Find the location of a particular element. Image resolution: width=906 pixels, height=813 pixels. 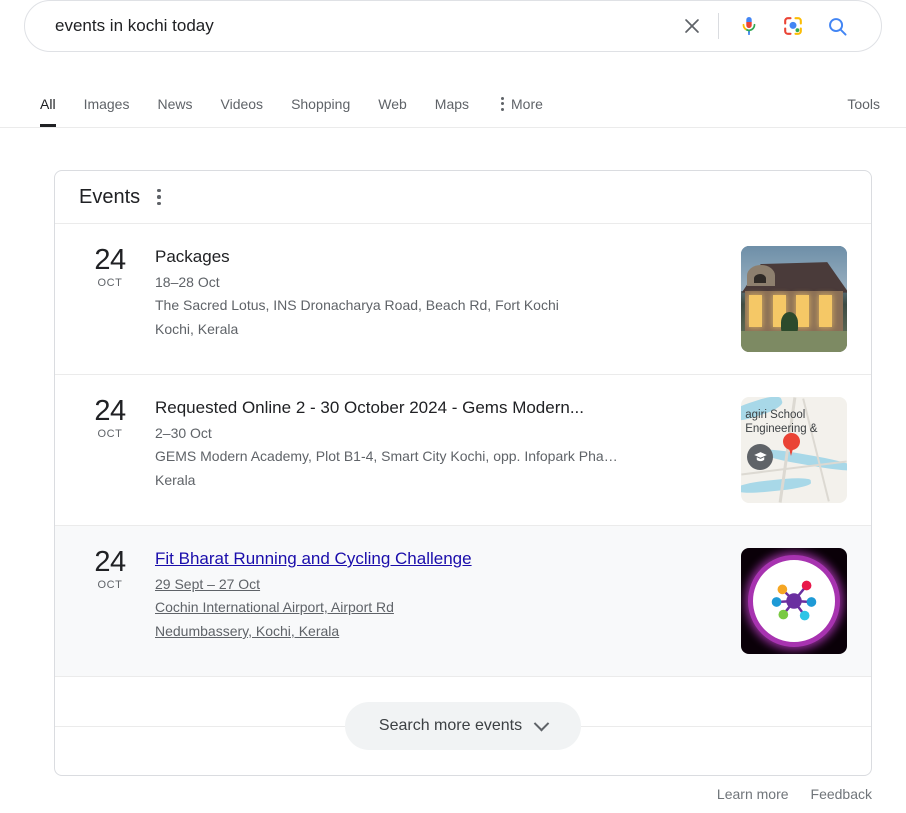

event-location-line2: Nedumbassery, Kochi, Kerala is located at coordinates (247, 631).